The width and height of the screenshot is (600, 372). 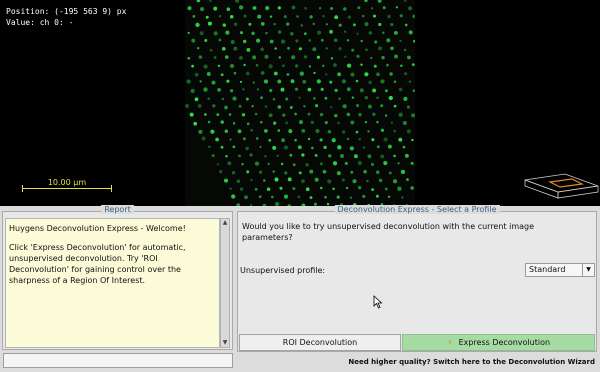 What do you see at coordinates (320, 342) in the screenshot?
I see `roi-deconvolution-button: ROI Deconvolution` at bounding box center [320, 342].